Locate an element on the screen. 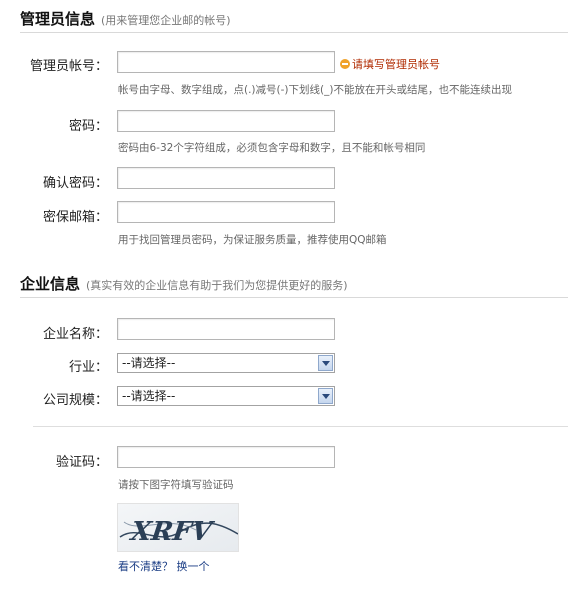 This screenshot has width=571, height=600. captcha-graphic: XRFV is located at coordinates (178, 527).